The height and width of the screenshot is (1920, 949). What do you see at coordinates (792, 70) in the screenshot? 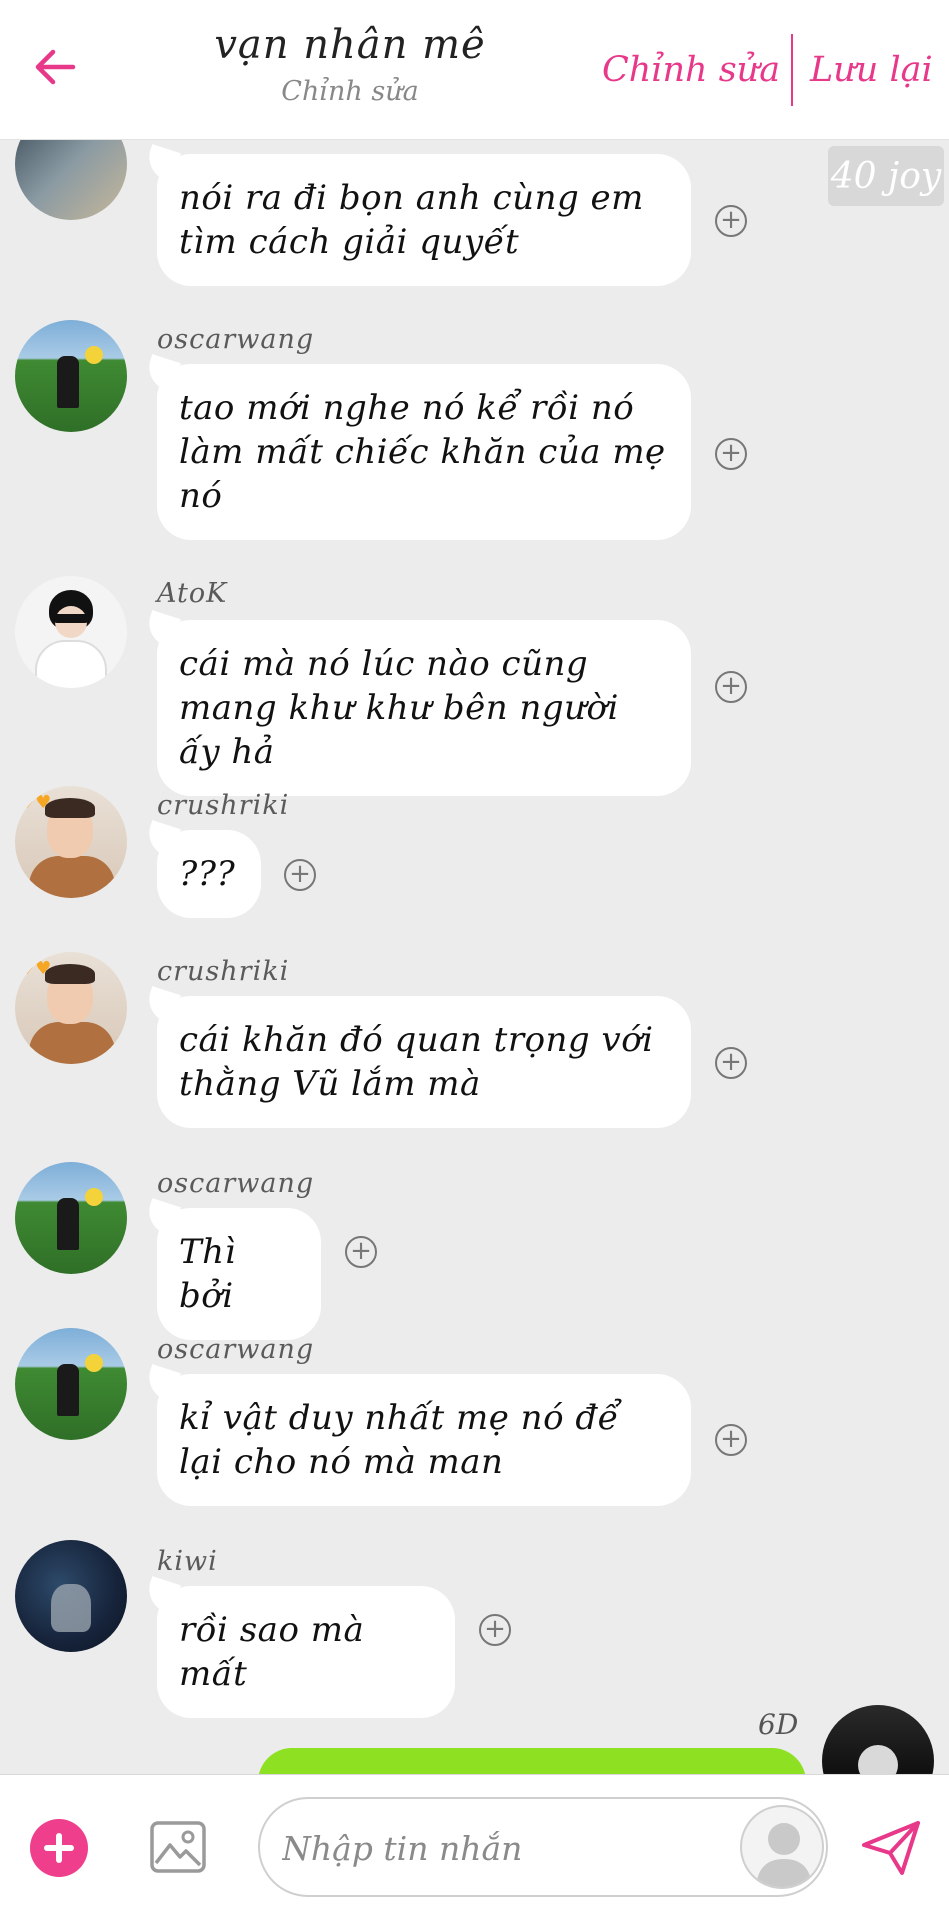
I see `header-divider` at bounding box center [792, 70].